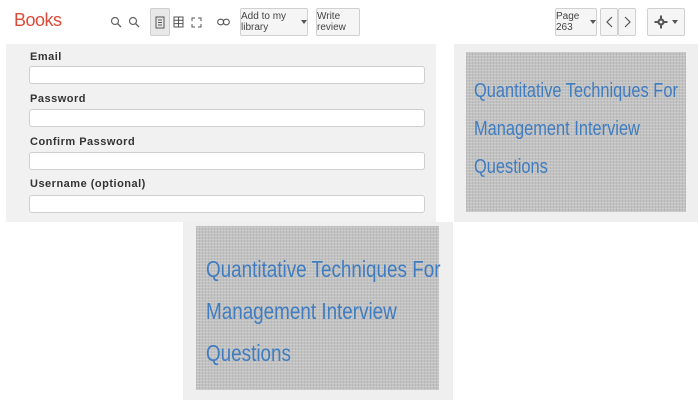  I want to click on next-page-button, so click(627, 22).